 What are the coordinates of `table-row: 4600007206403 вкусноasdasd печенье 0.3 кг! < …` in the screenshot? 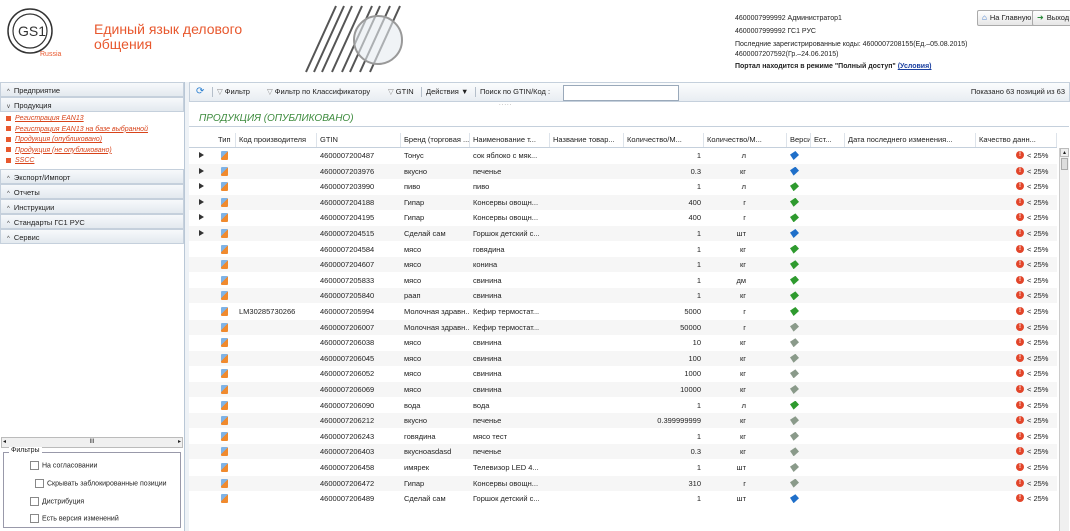 It's located at (623, 452).